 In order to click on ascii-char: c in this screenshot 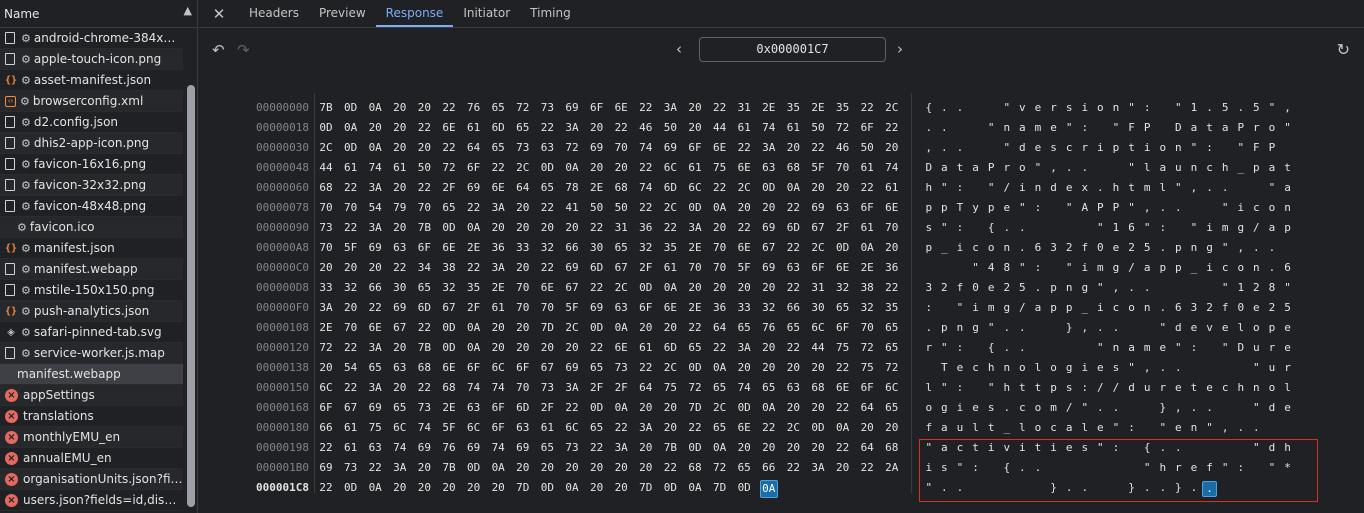, I will do `click(976, 248)`.